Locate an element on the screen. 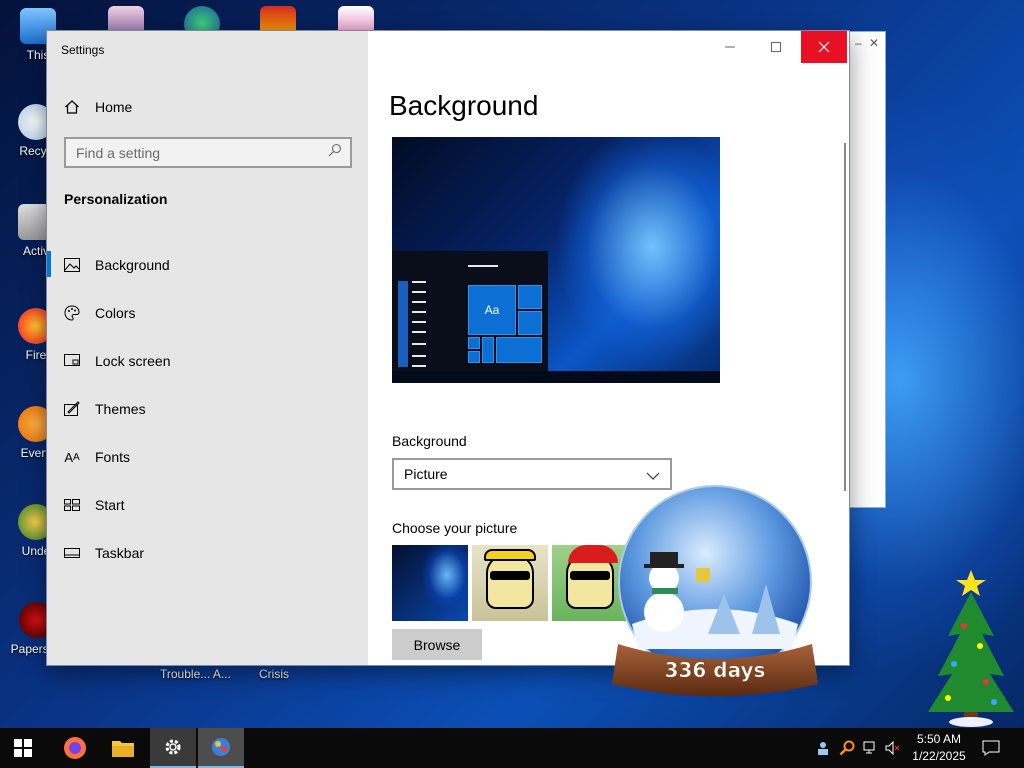  christmas-tree-icon is located at coordinates (971, 648).